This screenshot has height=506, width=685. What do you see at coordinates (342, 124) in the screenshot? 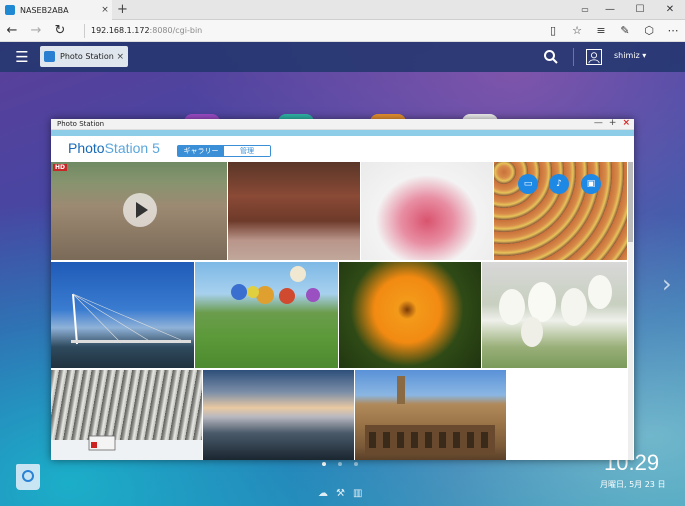
I see `window-titlebar: Photo Station — + ×` at bounding box center [342, 124].